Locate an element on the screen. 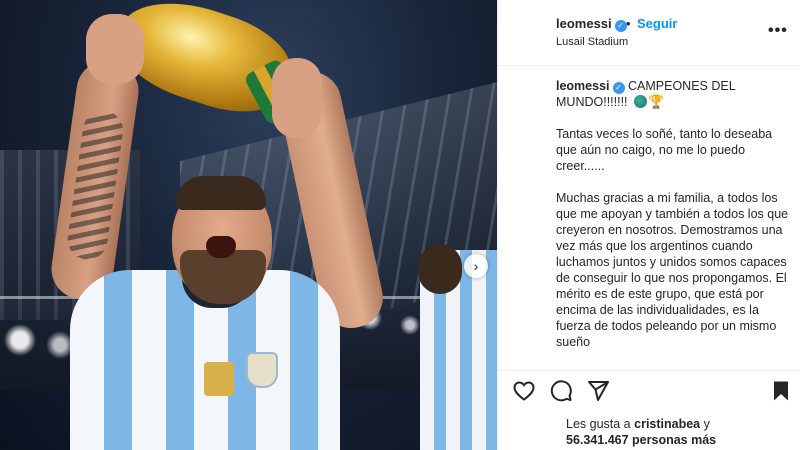 This screenshot has height=450, width=800. arm-tattoo is located at coordinates (95, 185).